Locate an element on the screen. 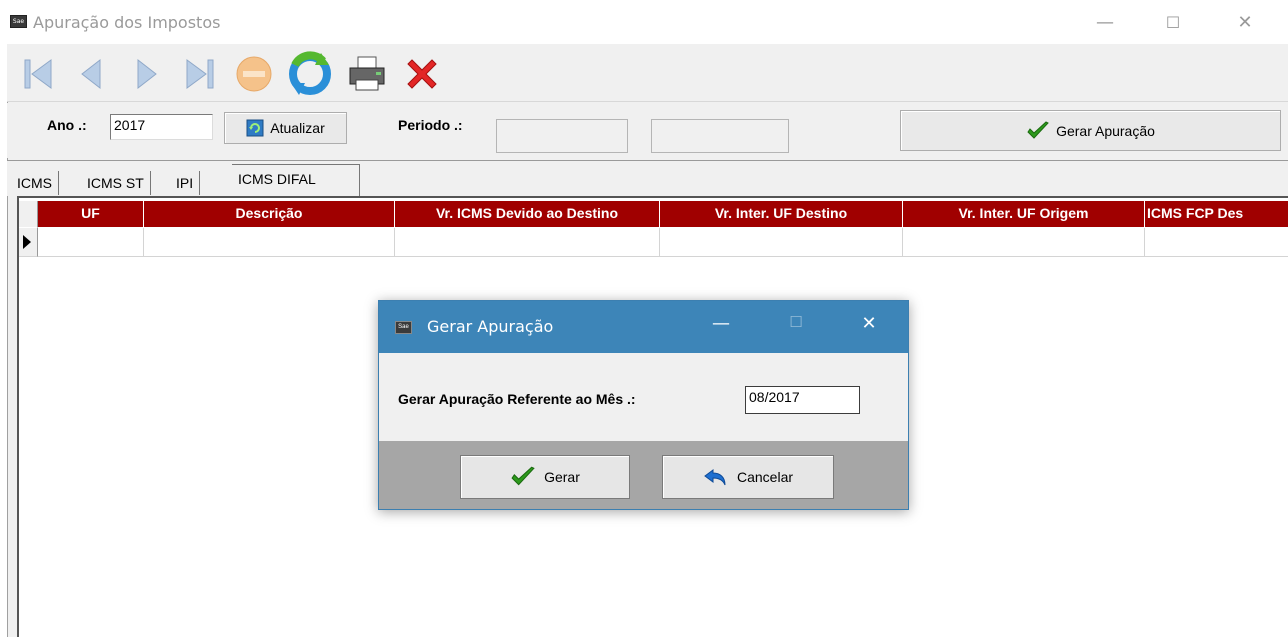 This screenshot has width=1288, height=637. dialog-title: Gerar Apuração is located at coordinates (490, 326).